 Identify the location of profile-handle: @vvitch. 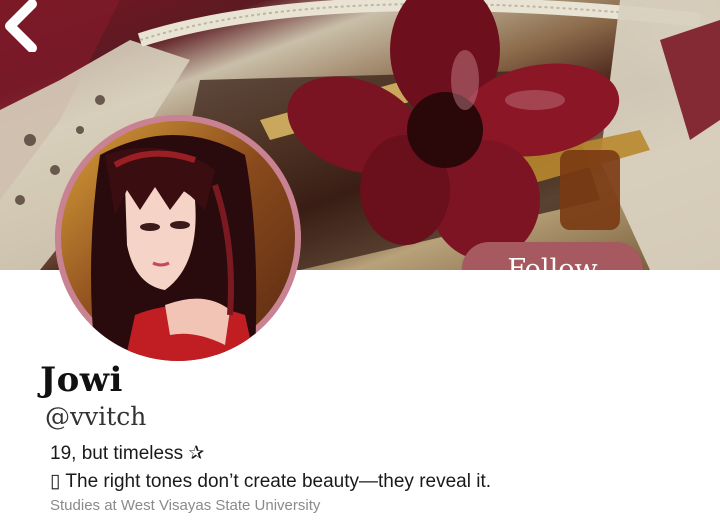
(96, 416).